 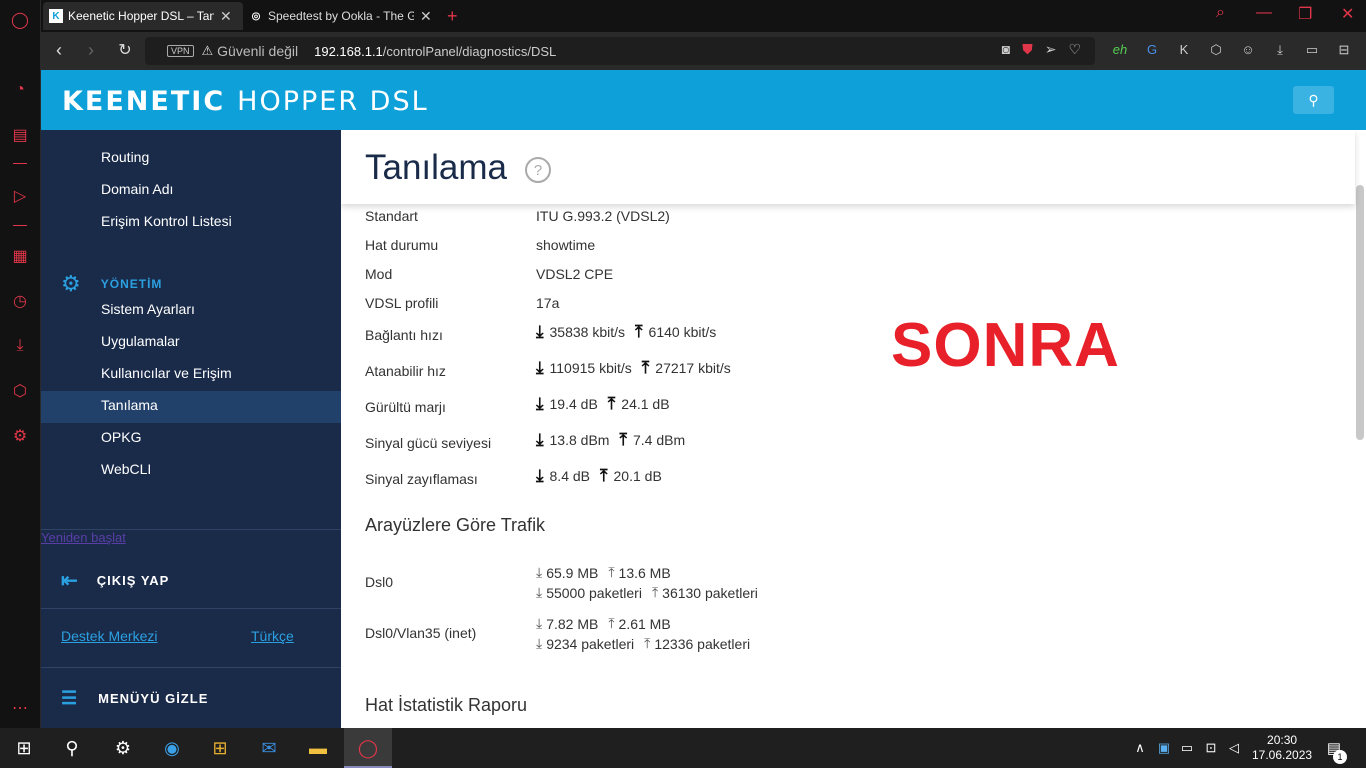 I want to click on mail-icon: ✉, so click(x=269, y=748).